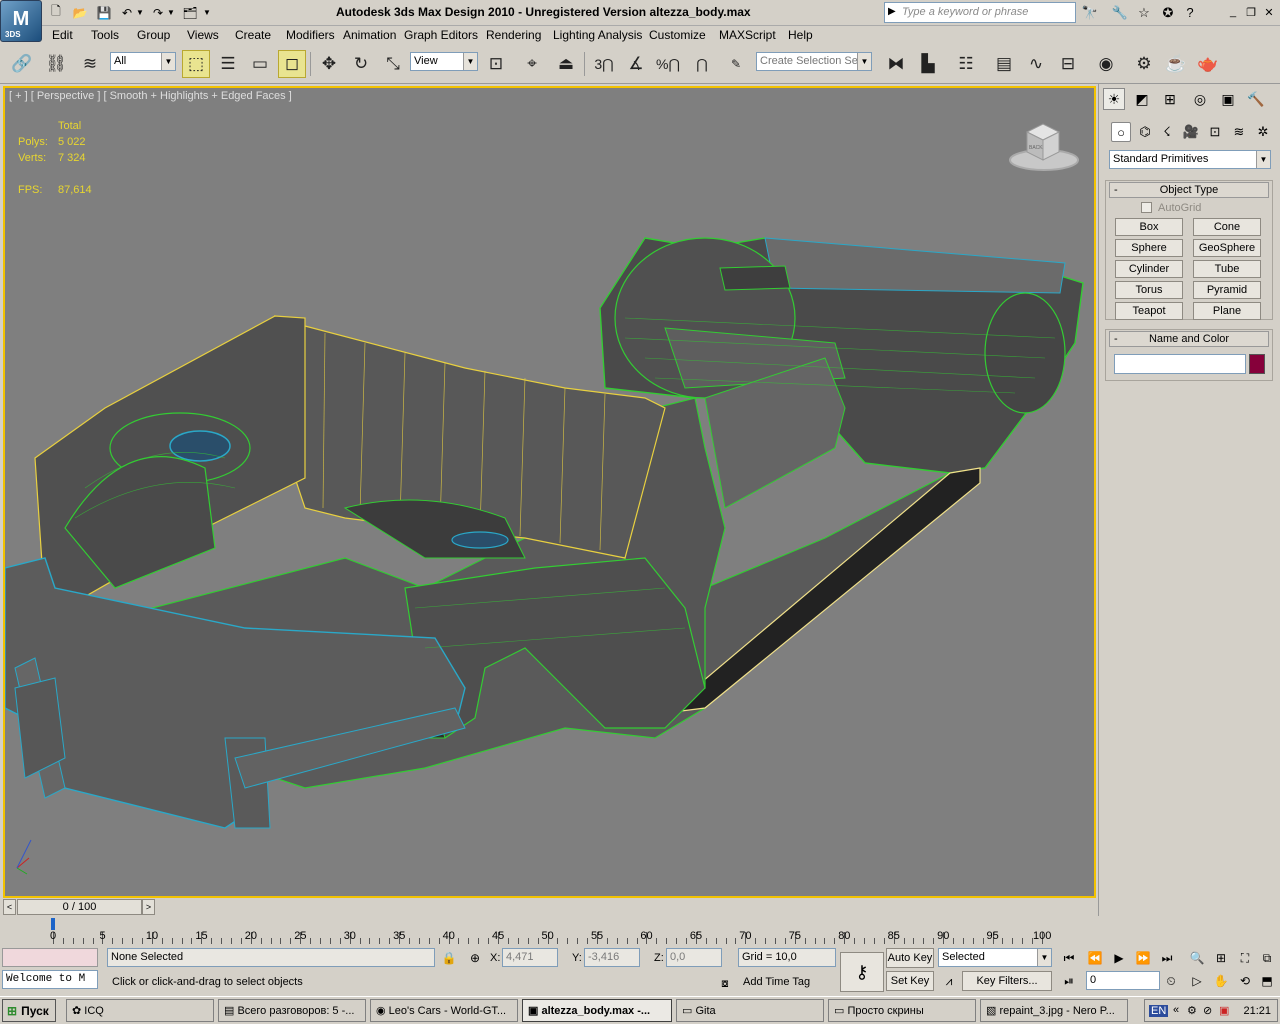 The image size is (1280, 1024). Describe the element at coordinates (62, 35) in the screenshot. I see `menu-edit: Edit` at that location.